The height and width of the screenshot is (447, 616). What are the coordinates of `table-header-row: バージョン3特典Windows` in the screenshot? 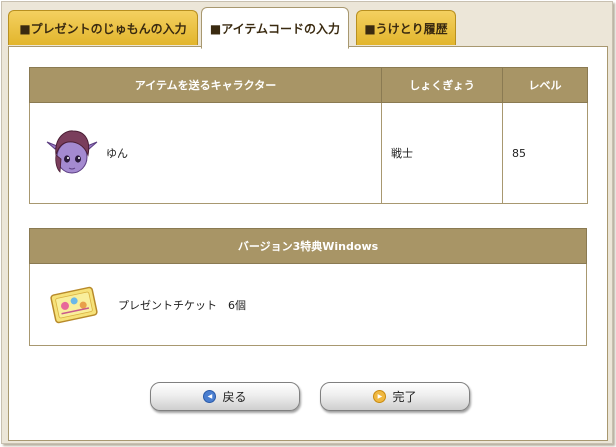 It's located at (308, 246).